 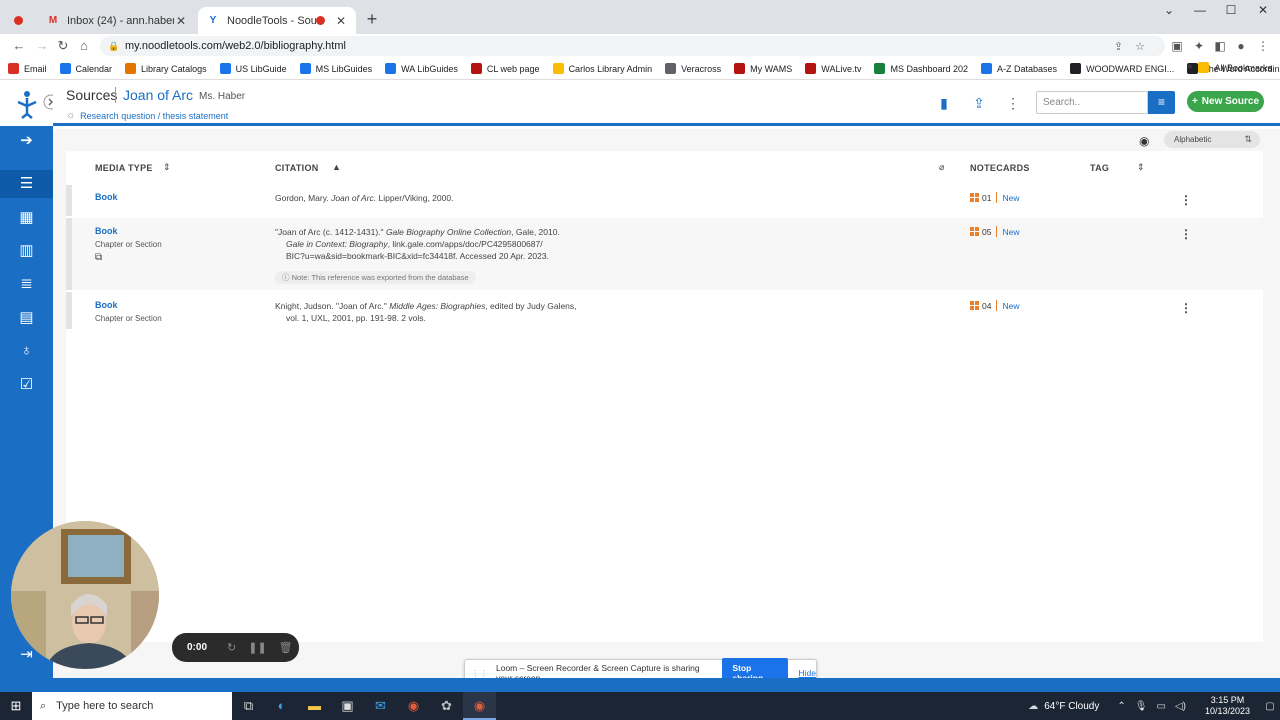 What do you see at coordinates (1160, 706) in the screenshot?
I see `network-icon: ▭` at bounding box center [1160, 706].